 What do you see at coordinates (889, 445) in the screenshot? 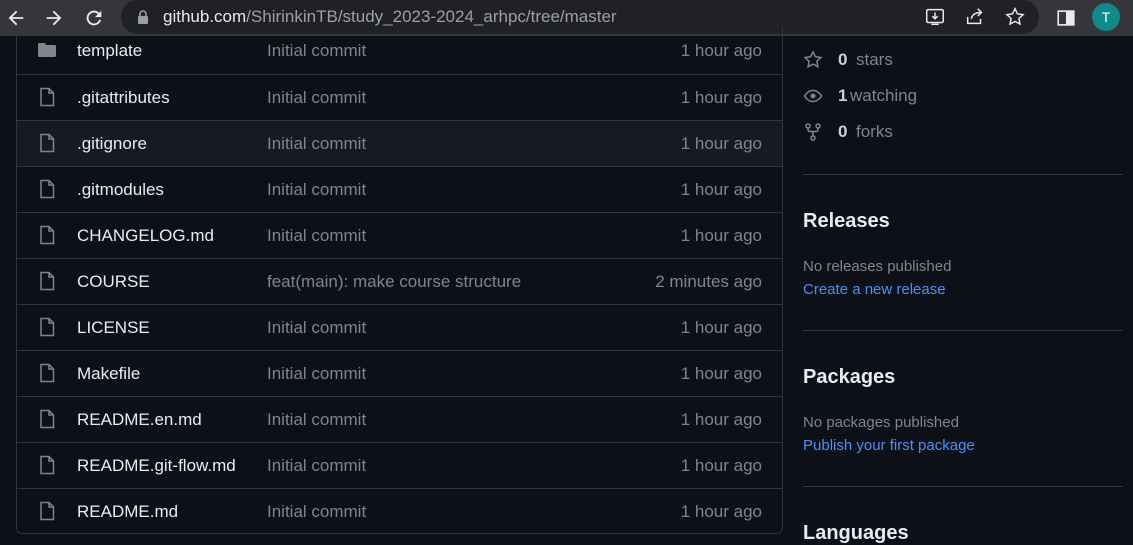
I see `publish-package-link: Publish your first package` at bounding box center [889, 445].